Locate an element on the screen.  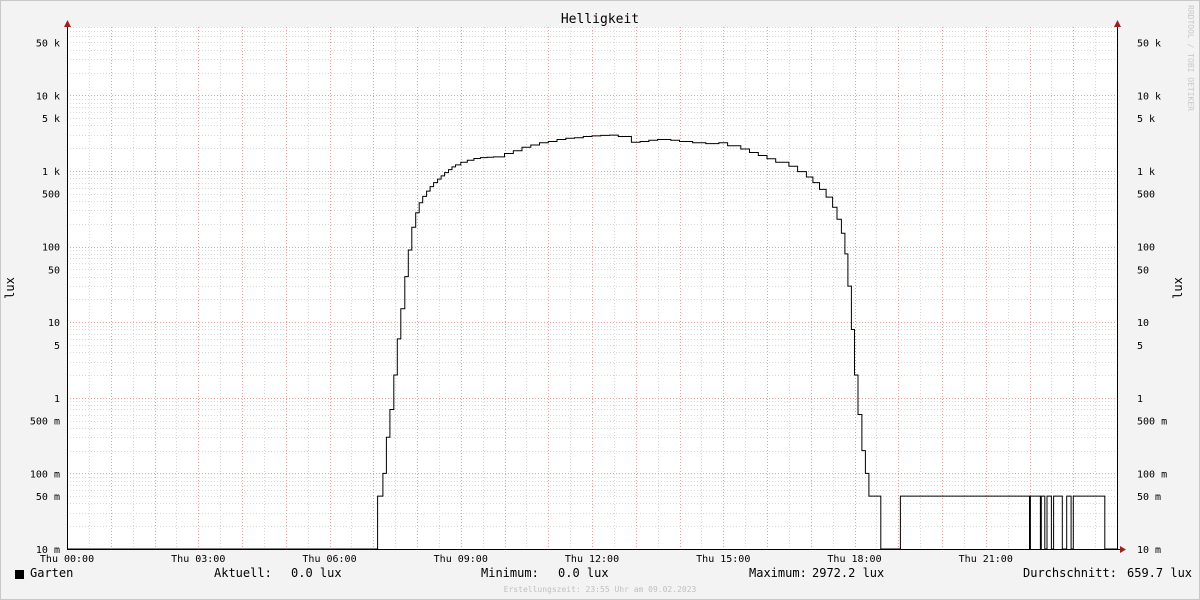
y-tick-label-left: 1 k is located at coordinates (51, 172).